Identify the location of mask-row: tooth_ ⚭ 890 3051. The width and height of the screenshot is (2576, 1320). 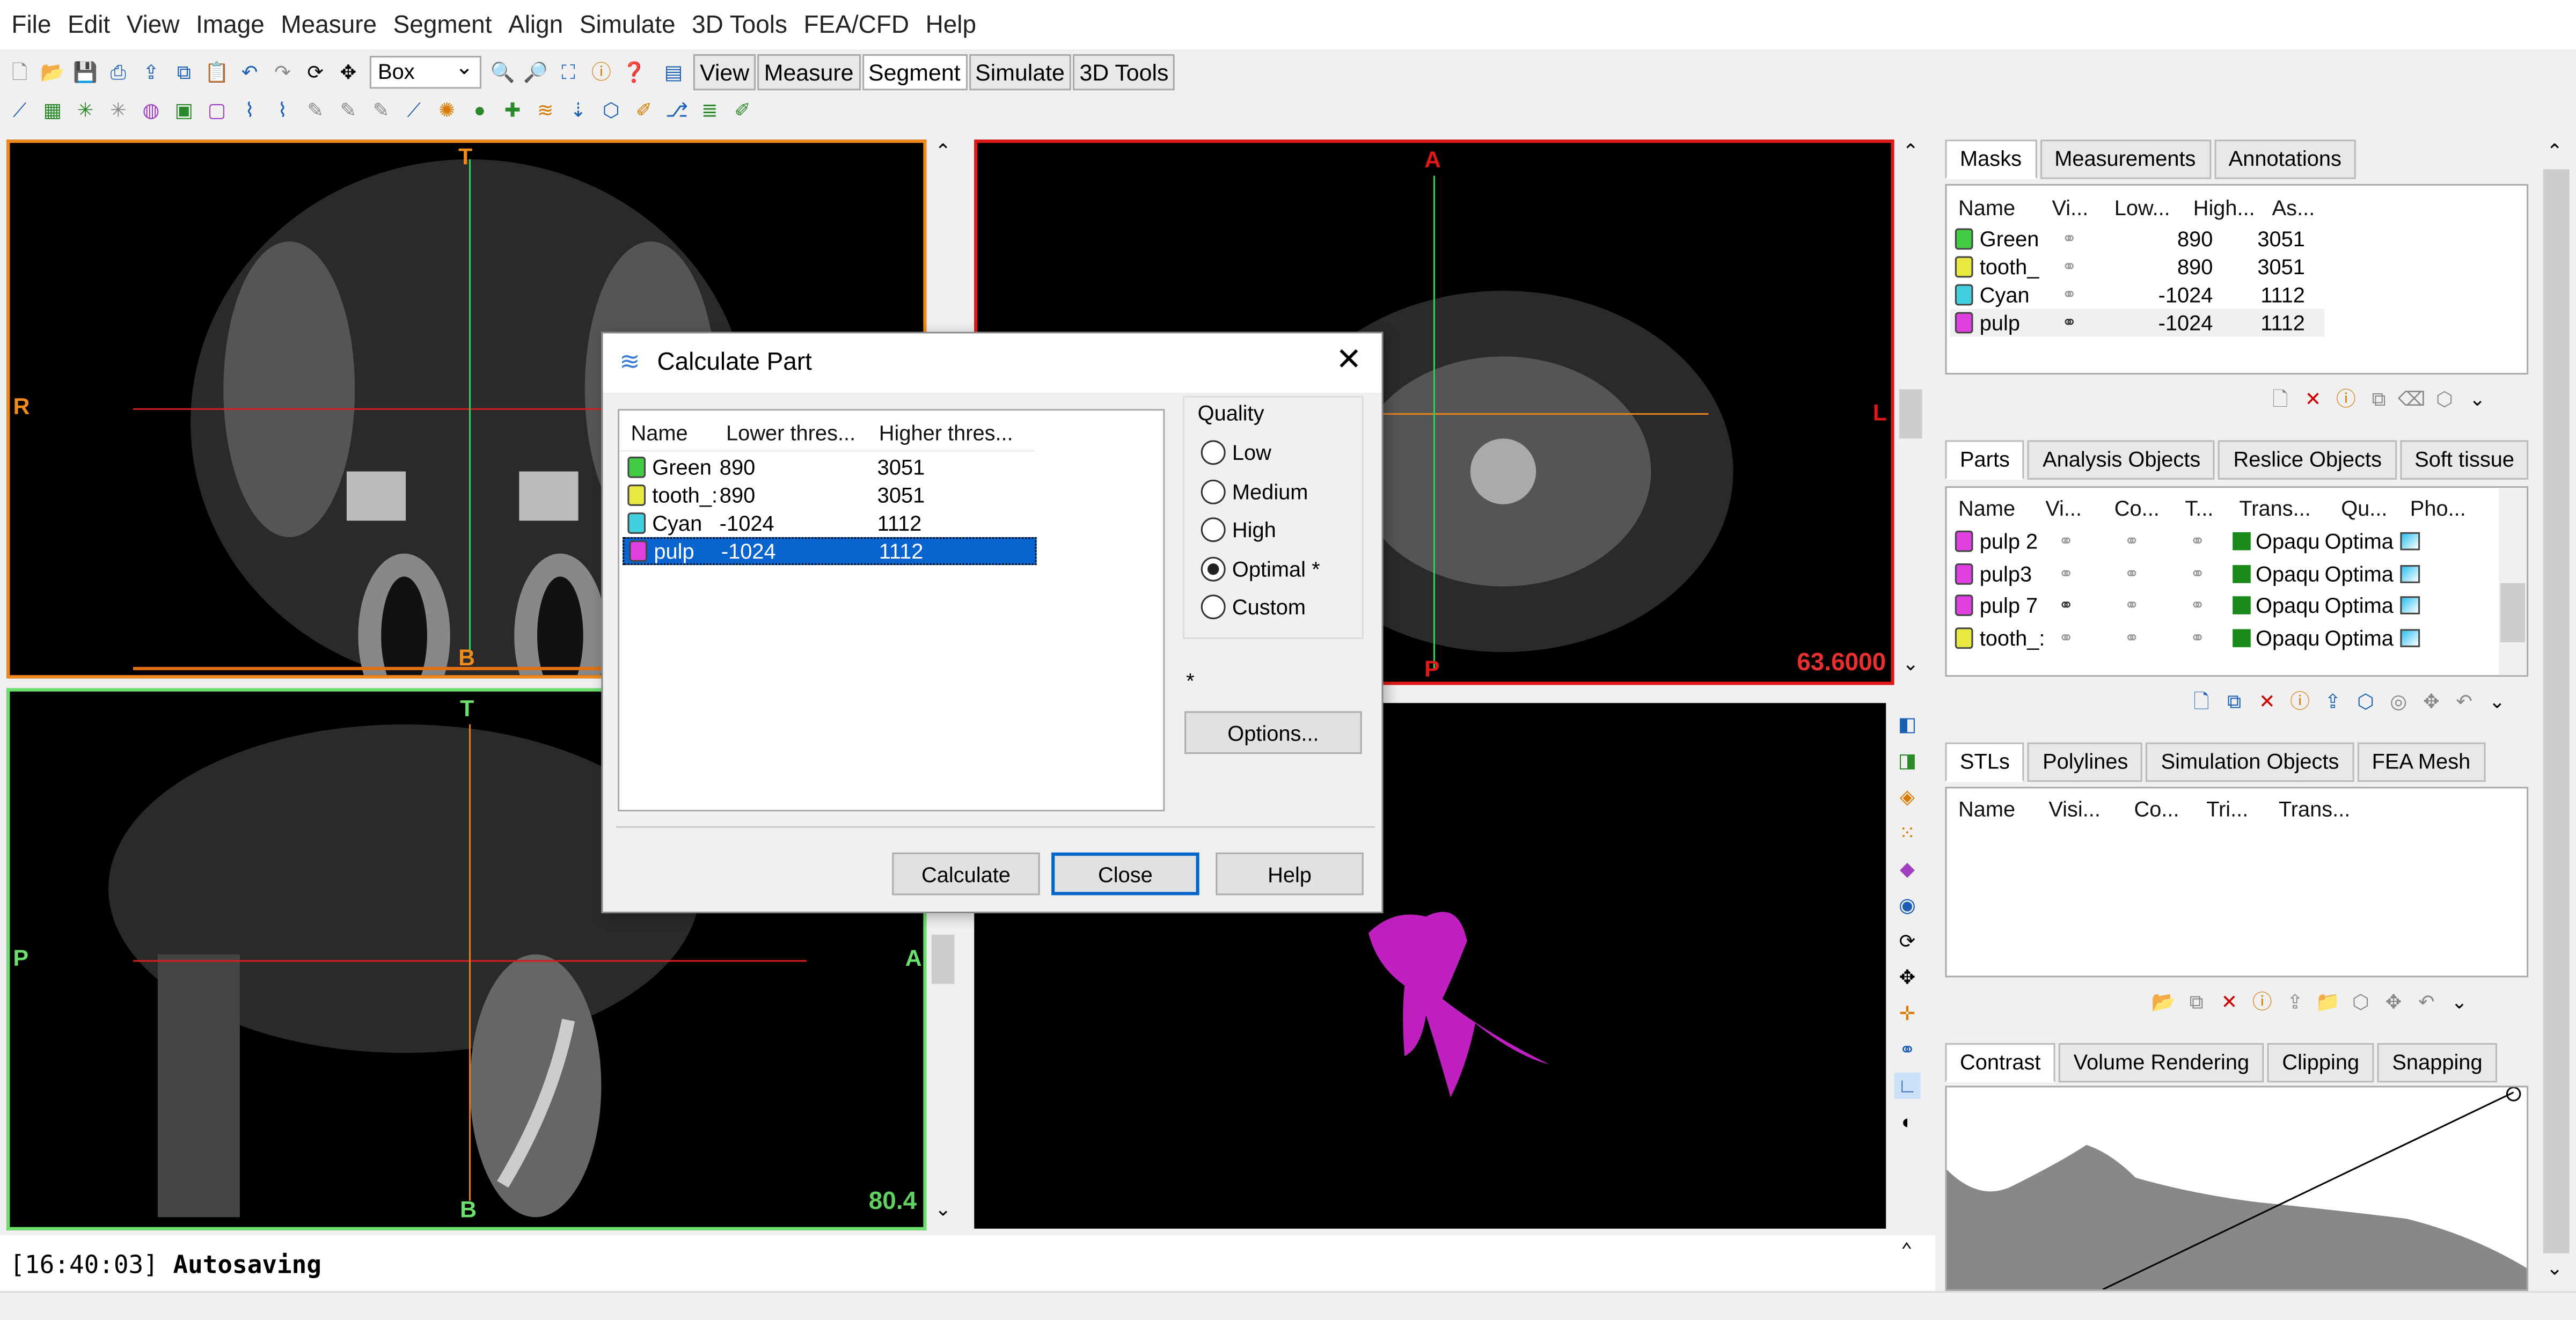
(2137, 267).